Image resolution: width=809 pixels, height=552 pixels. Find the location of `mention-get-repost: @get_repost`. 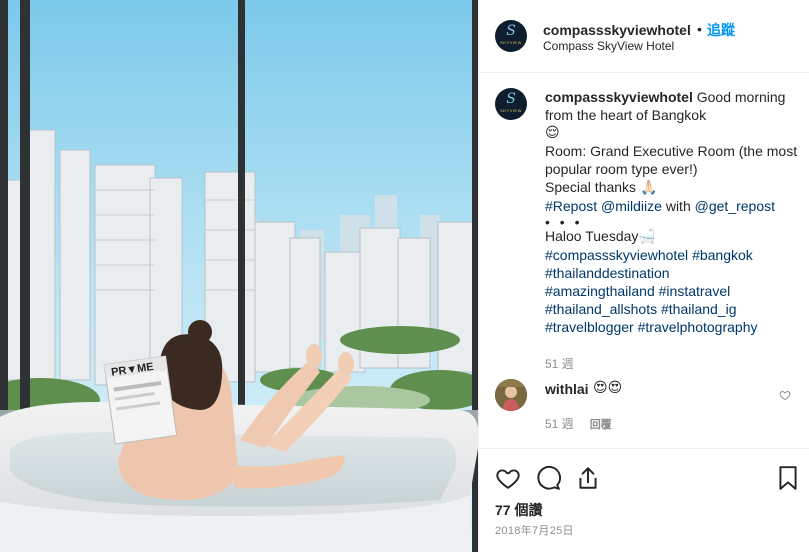

mention-get-repost: @get_repost is located at coordinates (735, 206).